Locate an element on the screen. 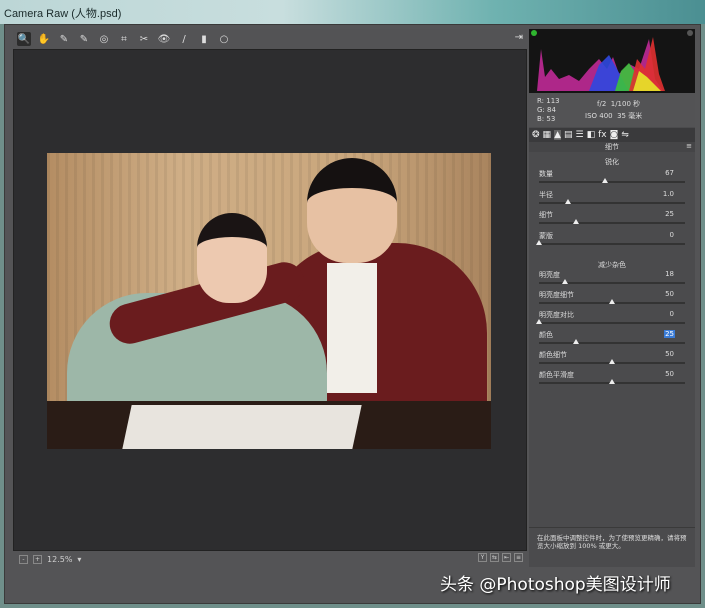 The width and height of the screenshot is (705, 608). noise-slider-row: 颜色细节 50 is located at coordinates (612, 360).